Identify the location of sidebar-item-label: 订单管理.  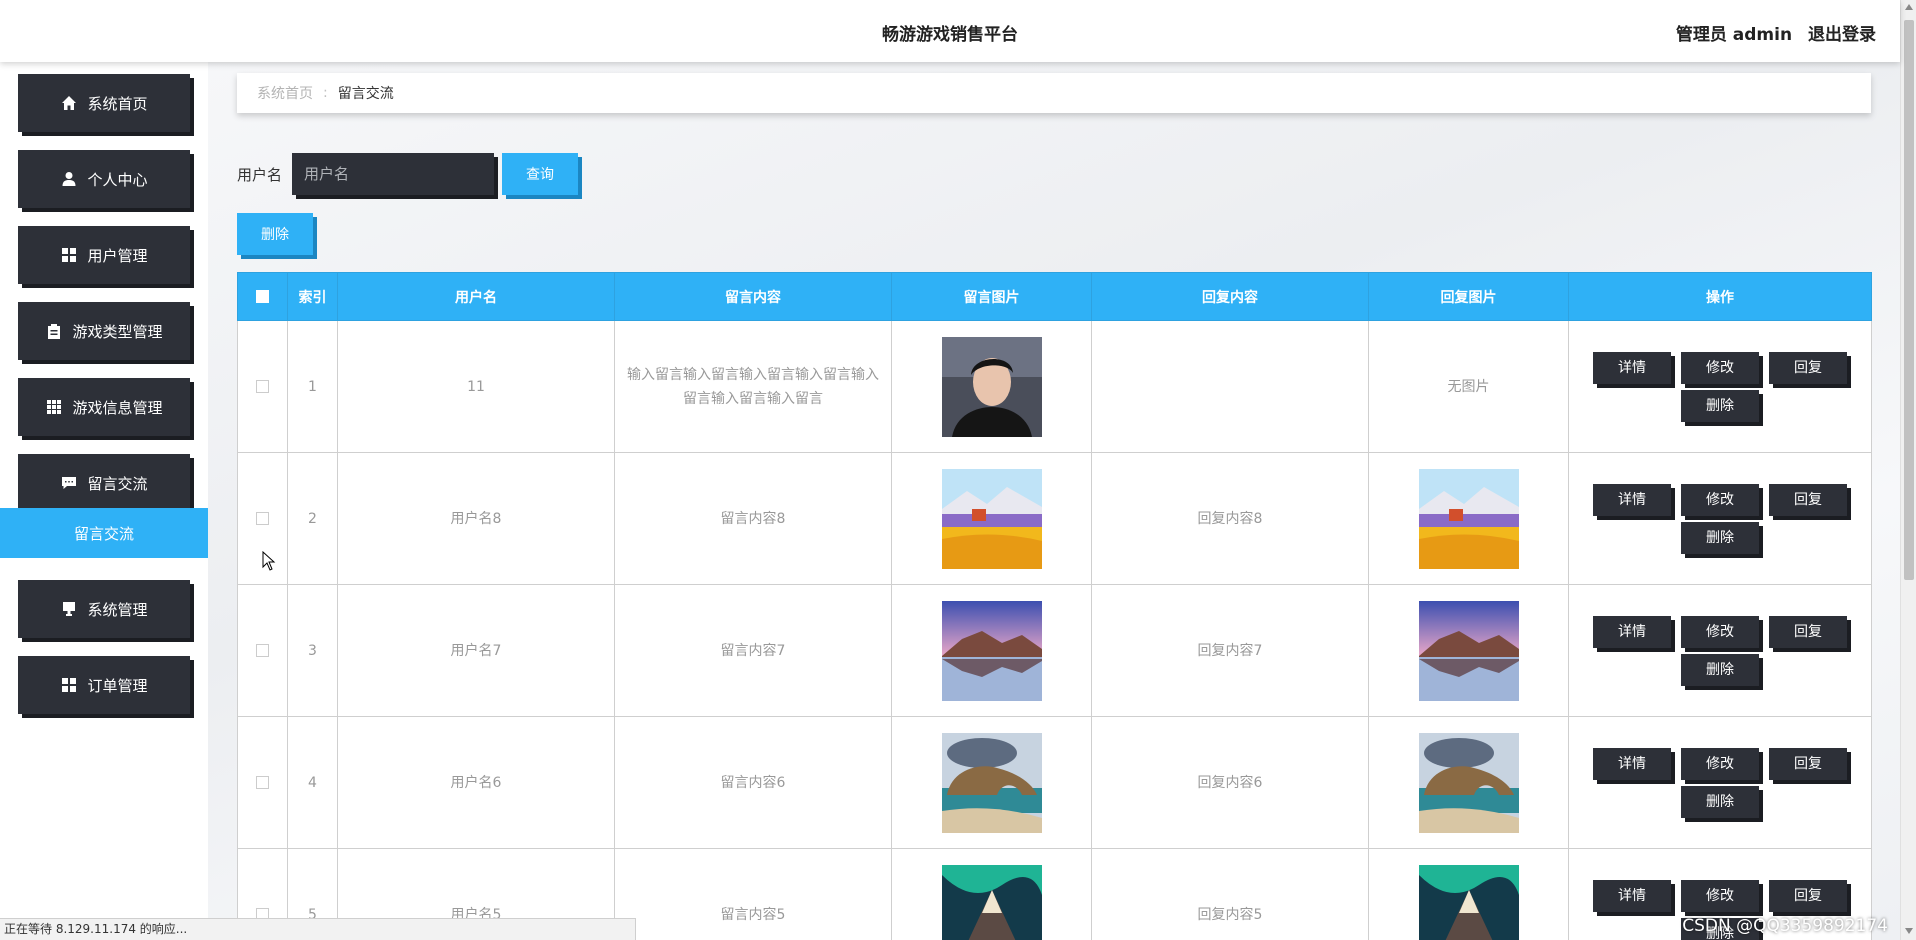
(117, 685).